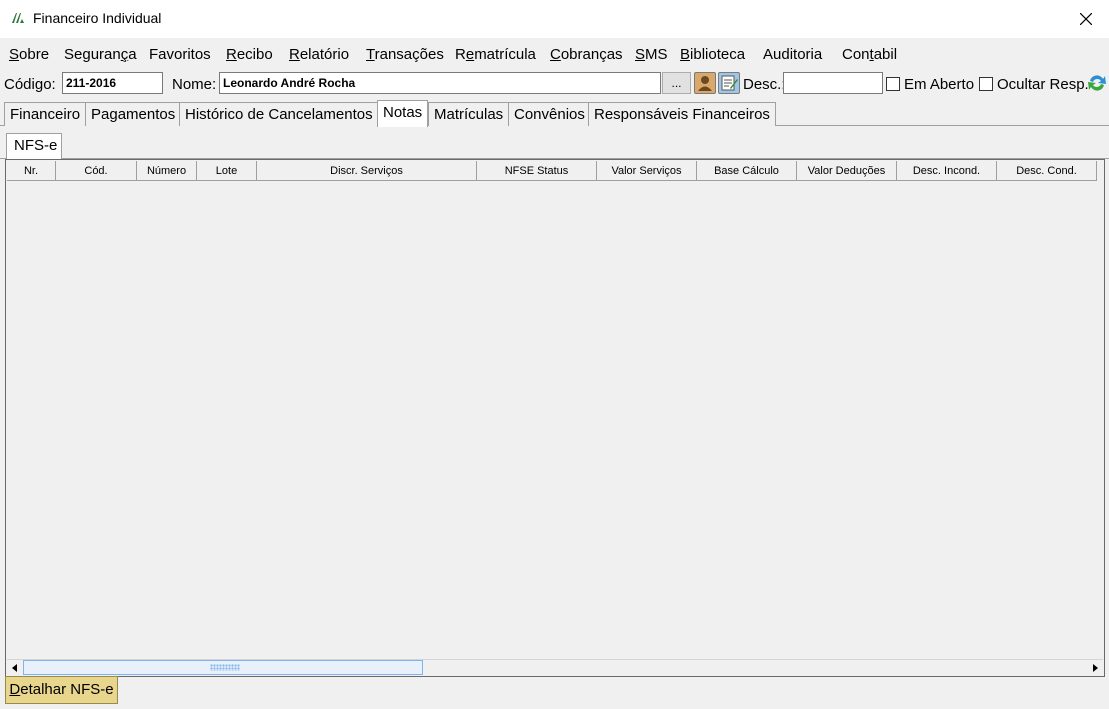 This screenshot has width=1109, height=709. Describe the element at coordinates (100, 54) in the screenshot. I see `menu-seguranca: Segurança` at that location.